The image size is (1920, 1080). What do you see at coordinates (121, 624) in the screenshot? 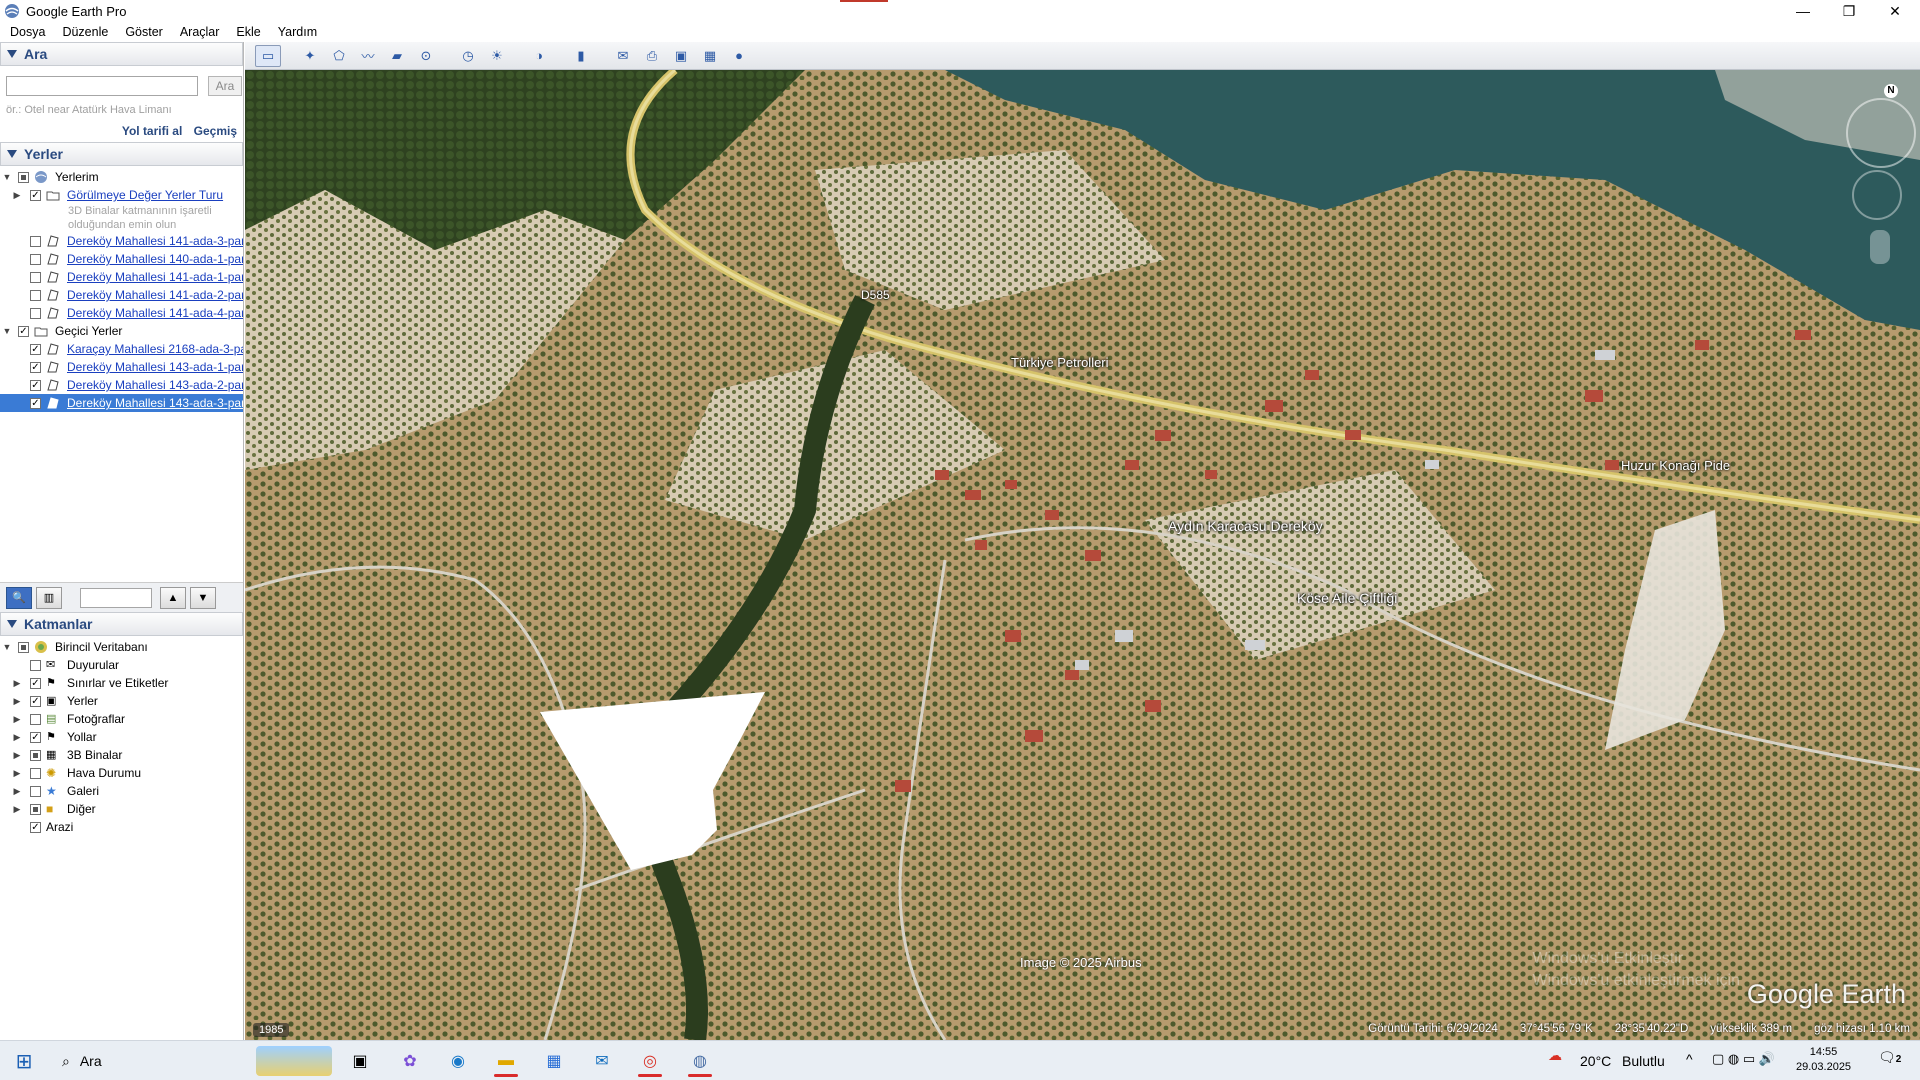
I see `layers-header: Katmanlar` at bounding box center [121, 624].